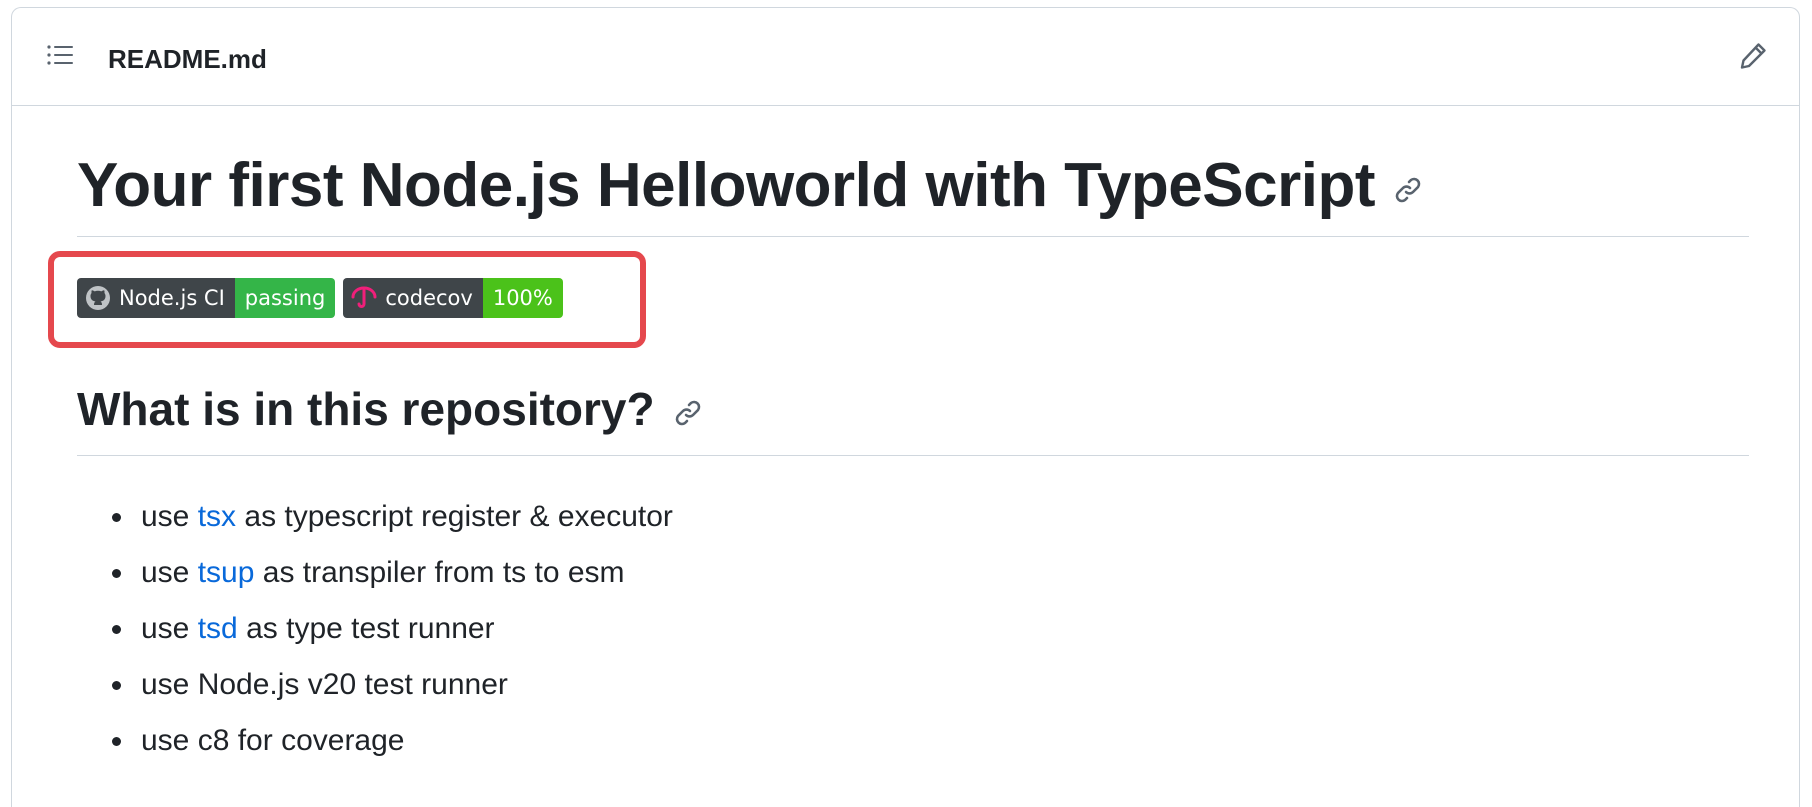  I want to click on item-text: use Node.js v20 test runner, so click(324, 684).